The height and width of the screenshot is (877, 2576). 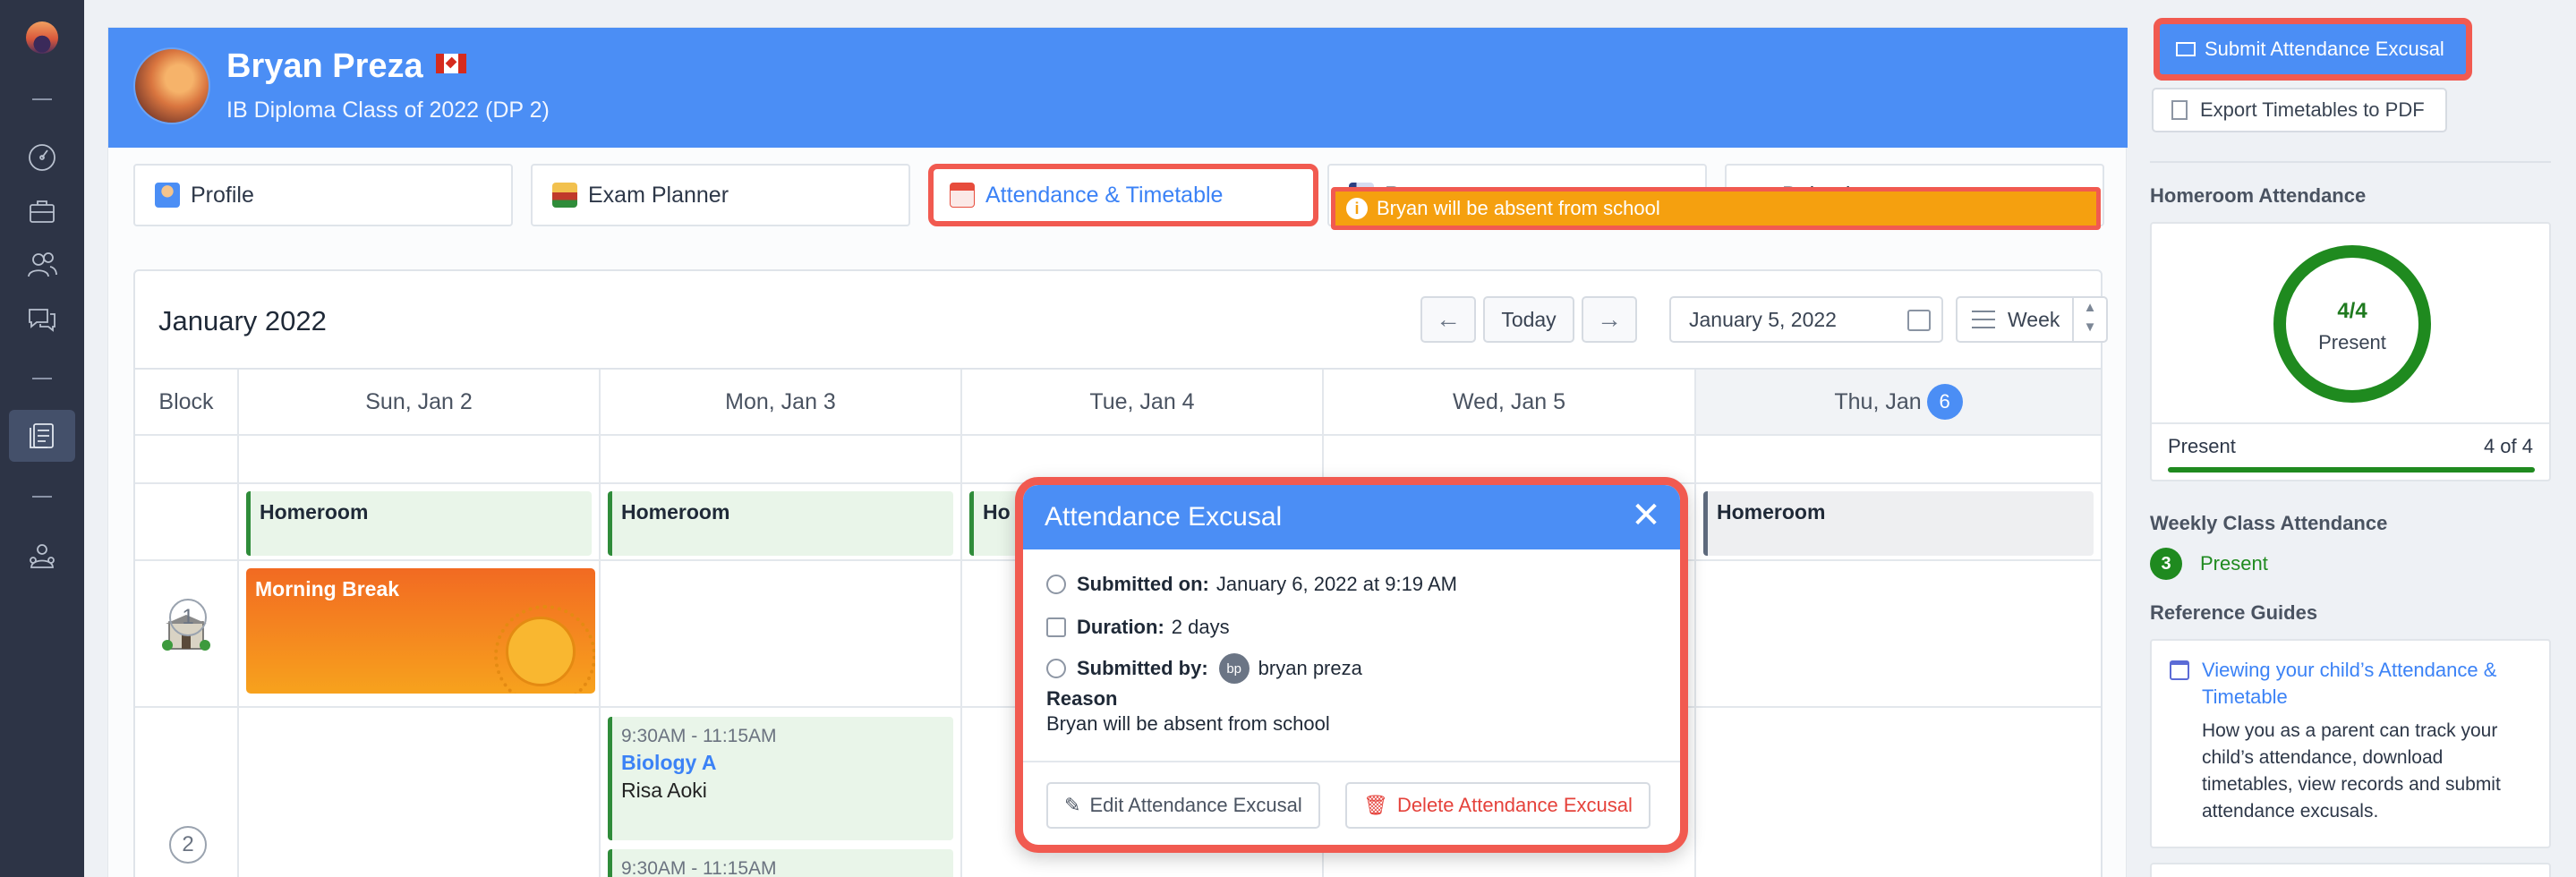 What do you see at coordinates (1944, 402) in the screenshot?
I see `today-badge: 6` at bounding box center [1944, 402].